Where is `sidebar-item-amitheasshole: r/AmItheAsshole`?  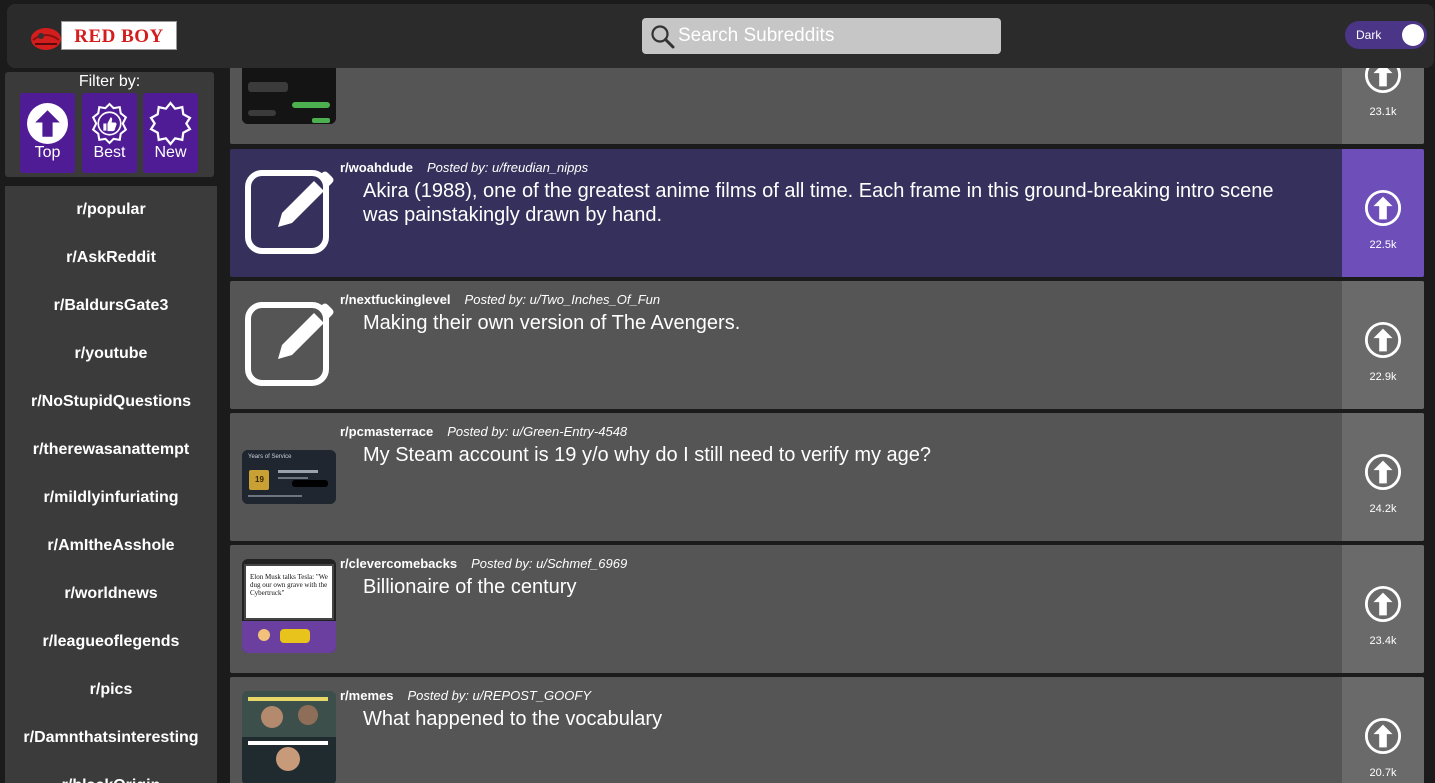
sidebar-item-amitheasshole: r/AmItheAsshole is located at coordinates (111, 546).